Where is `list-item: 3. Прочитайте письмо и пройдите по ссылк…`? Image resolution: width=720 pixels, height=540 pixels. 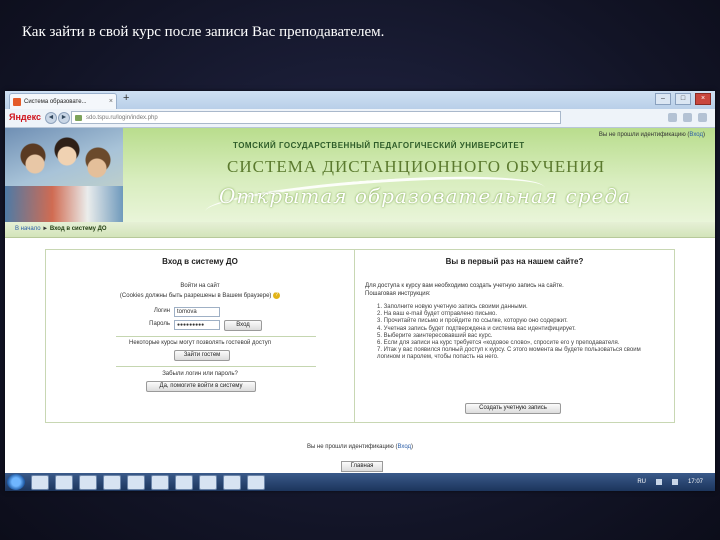
list-item: 3. Прочитайте письмо и пройдите по ссылк… is located at coordinates (472, 321).